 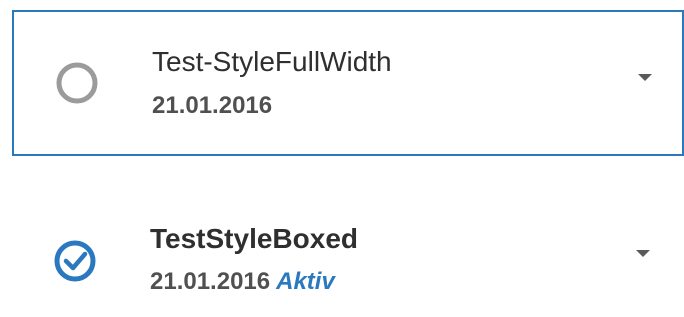 What do you see at coordinates (75, 261) in the screenshot?
I see `check-circle-icon` at bounding box center [75, 261].